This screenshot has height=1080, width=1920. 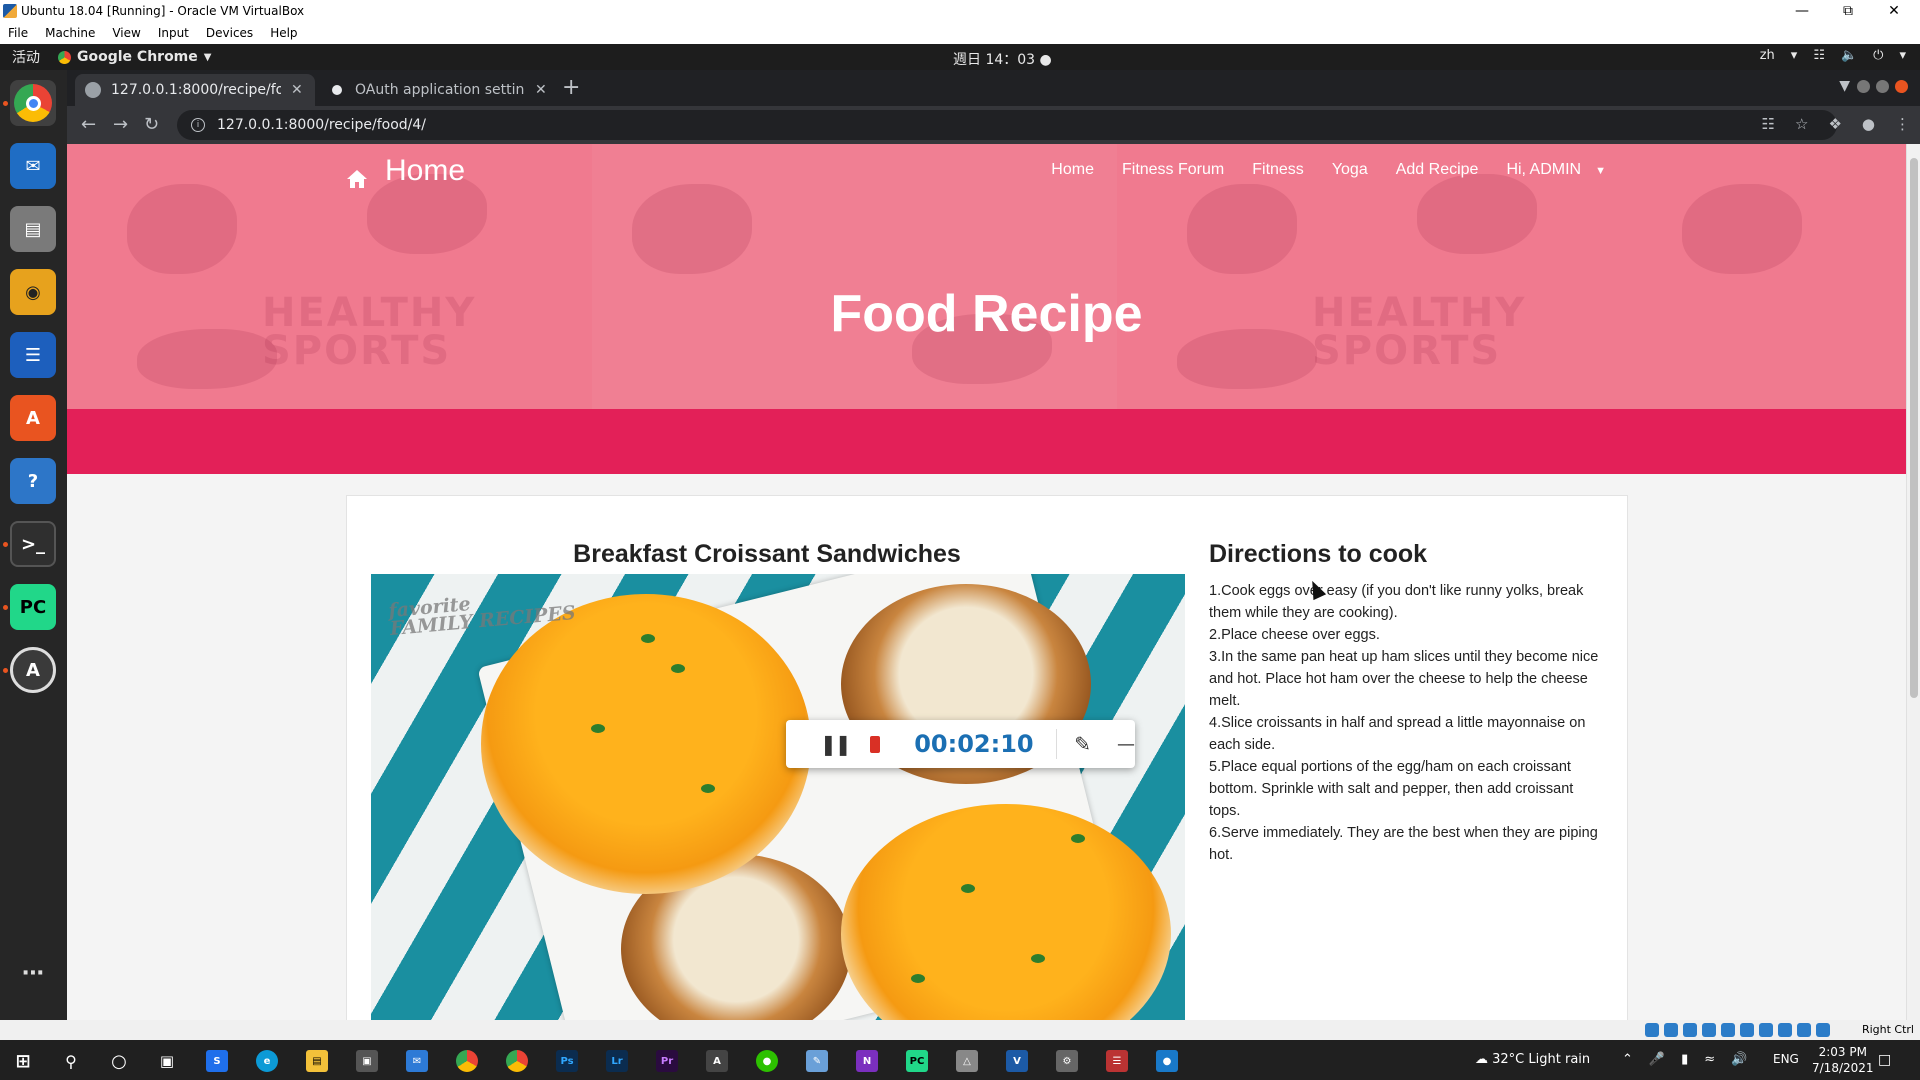 What do you see at coordinates (1914, 428) in the screenshot?
I see `scrollbar-thumb` at bounding box center [1914, 428].